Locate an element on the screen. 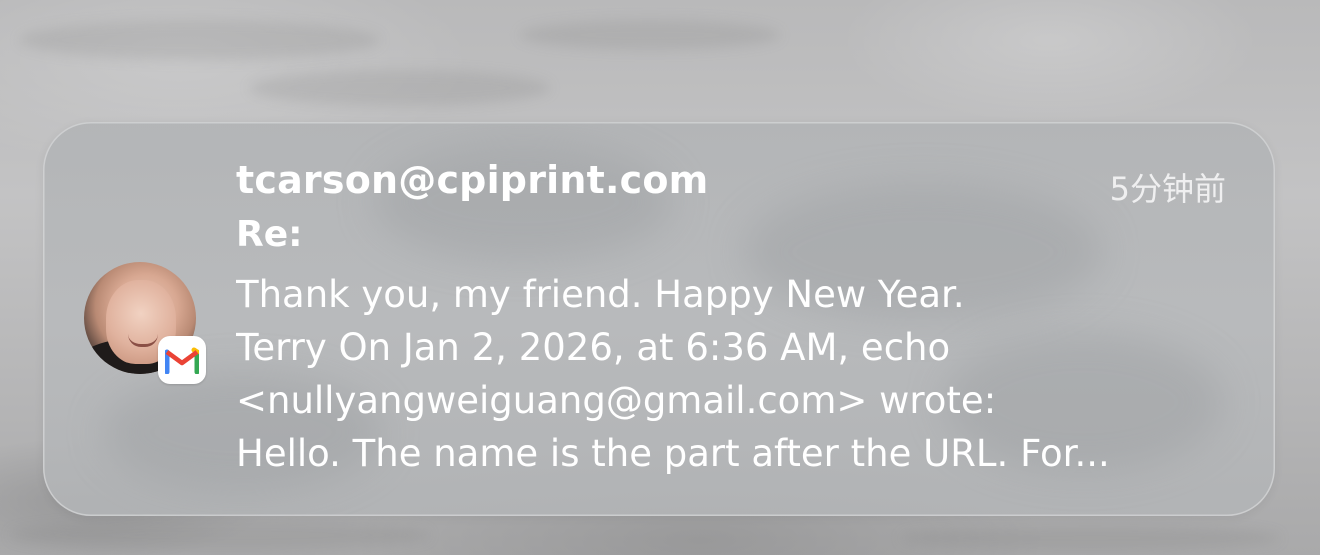 The height and width of the screenshot is (555, 1320). sender-email: tcarson@cpiprint.com is located at coordinates (472, 180).